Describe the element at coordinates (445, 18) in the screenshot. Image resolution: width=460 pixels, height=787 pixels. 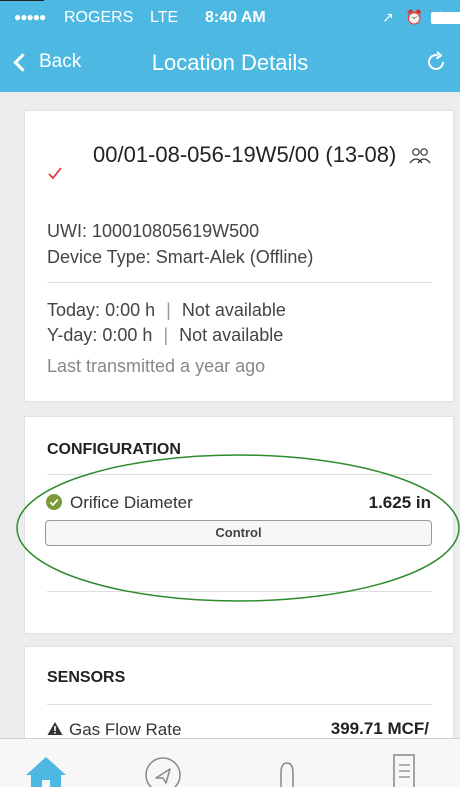
I see `battery-icon` at that location.